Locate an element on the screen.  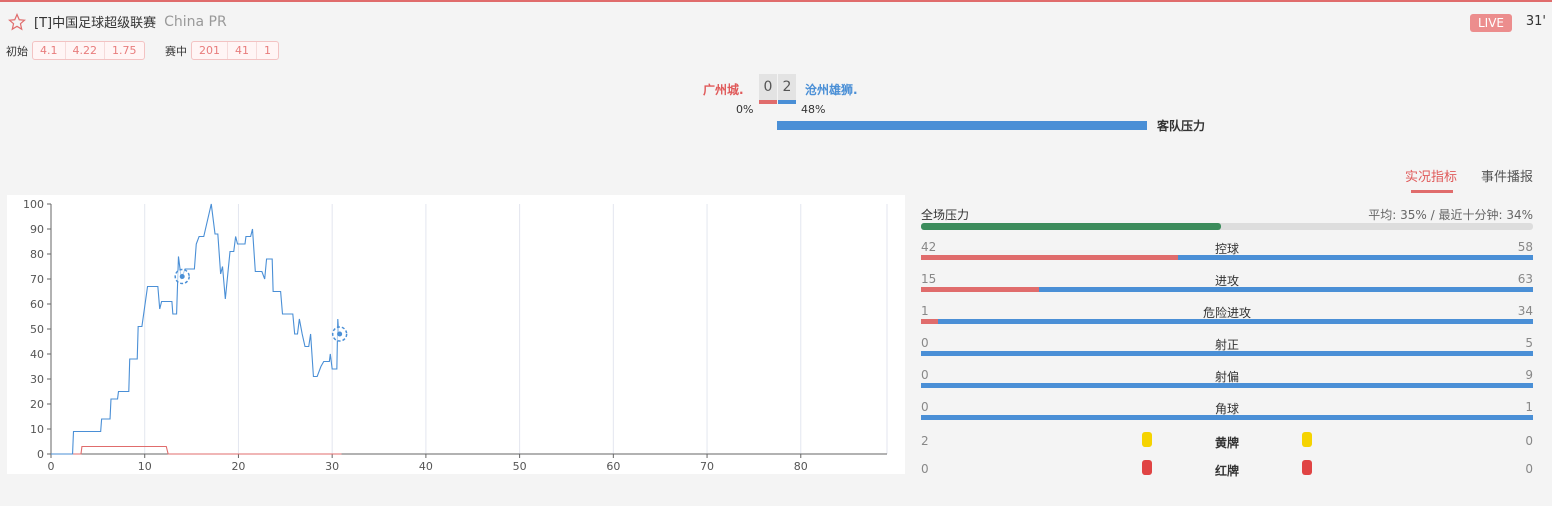
odds-value: 1 is located at coordinates (267, 50).